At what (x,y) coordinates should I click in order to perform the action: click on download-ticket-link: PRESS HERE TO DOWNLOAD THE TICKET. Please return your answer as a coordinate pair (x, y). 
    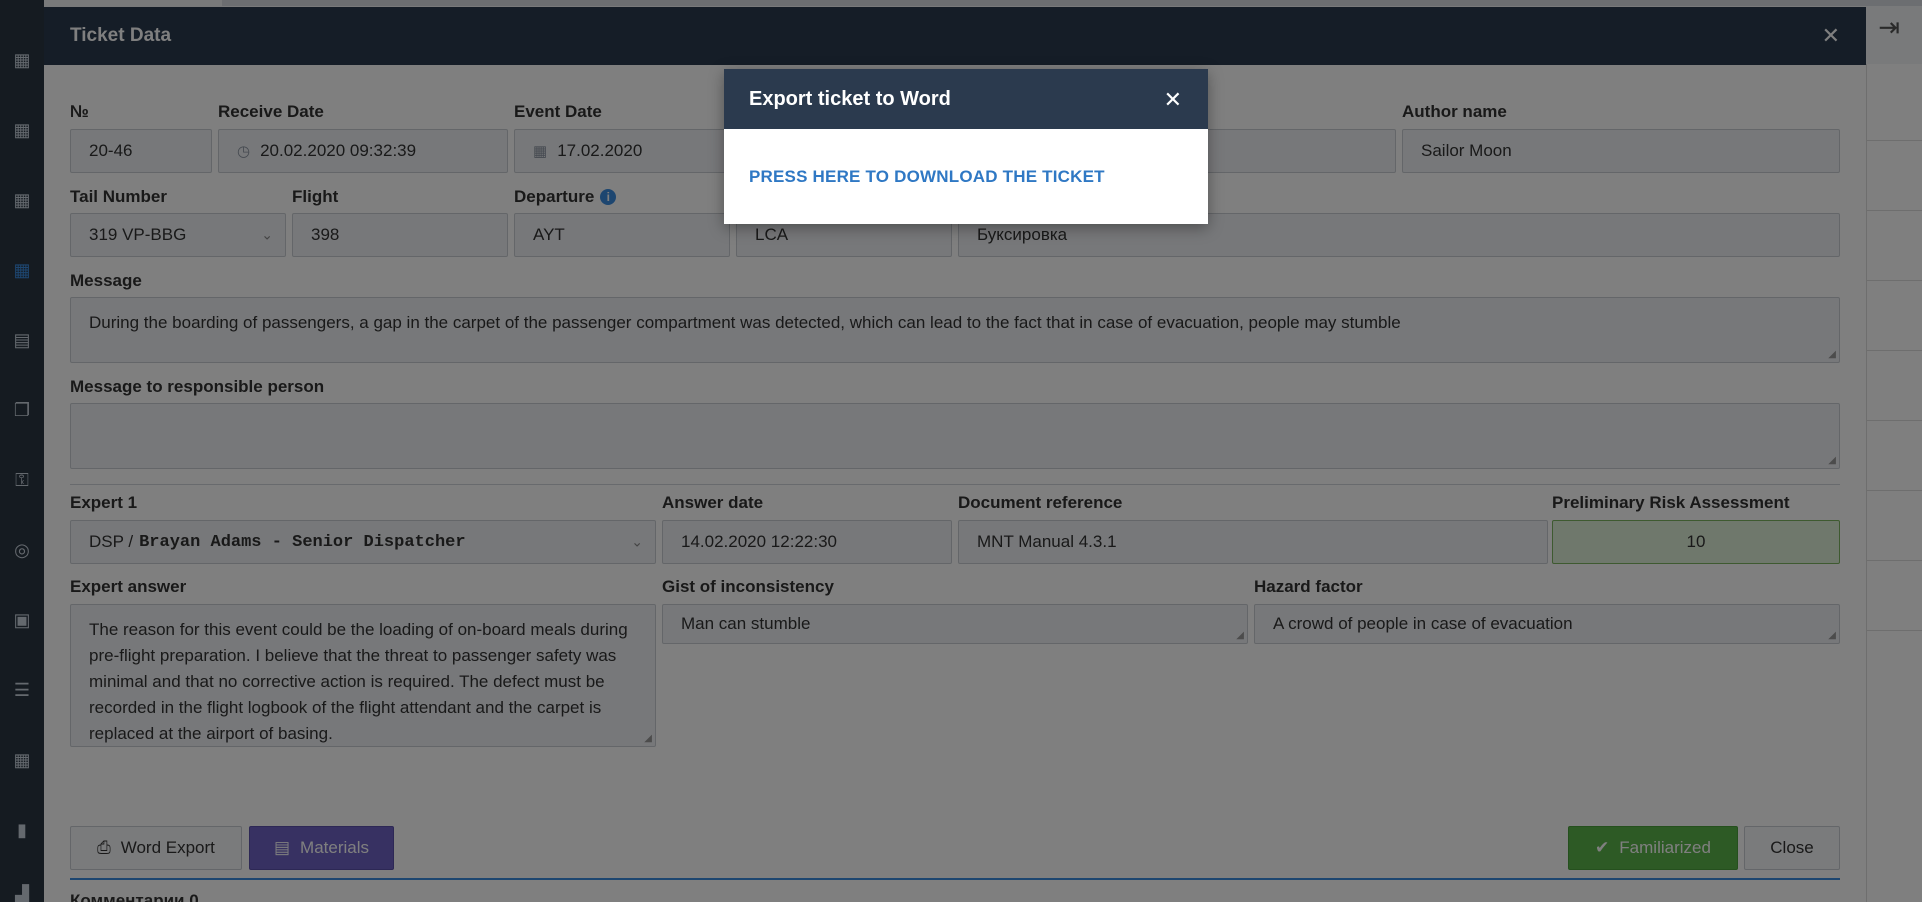
    Looking at the image, I should click on (927, 176).